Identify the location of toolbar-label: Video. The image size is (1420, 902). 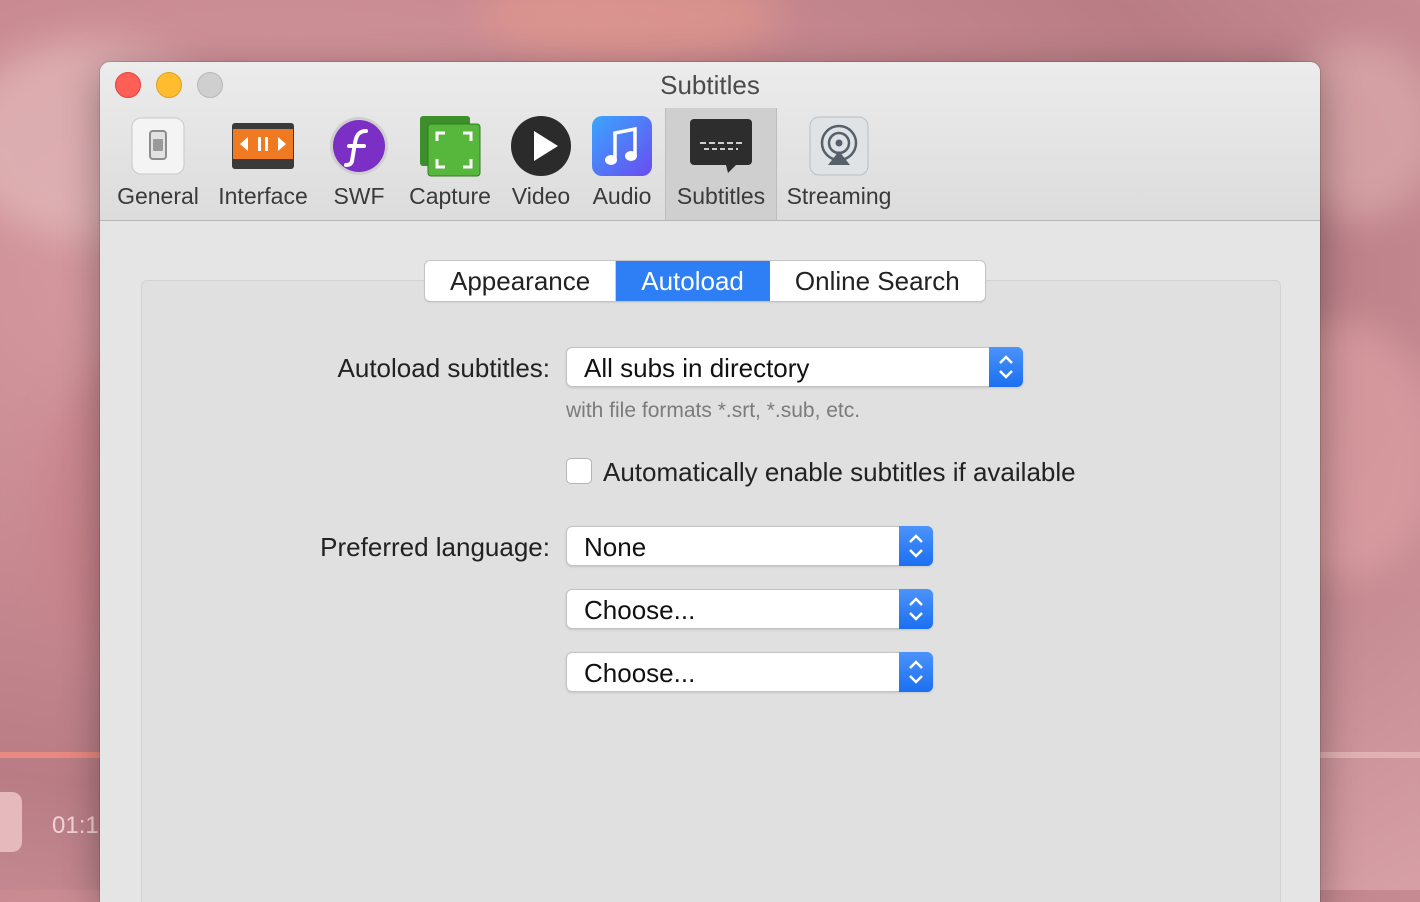
(541, 196).